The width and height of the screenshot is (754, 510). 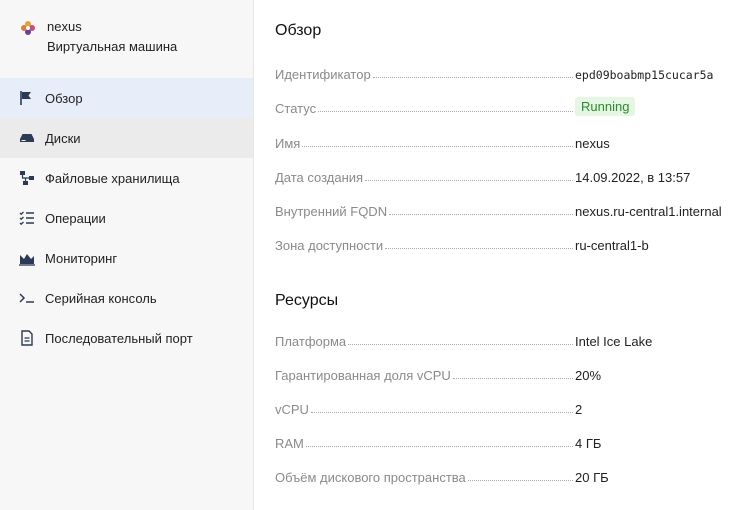 What do you see at coordinates (28, 28) in the screenshot?
I see `vm-logo-icon` at bounding box center [28, 28].